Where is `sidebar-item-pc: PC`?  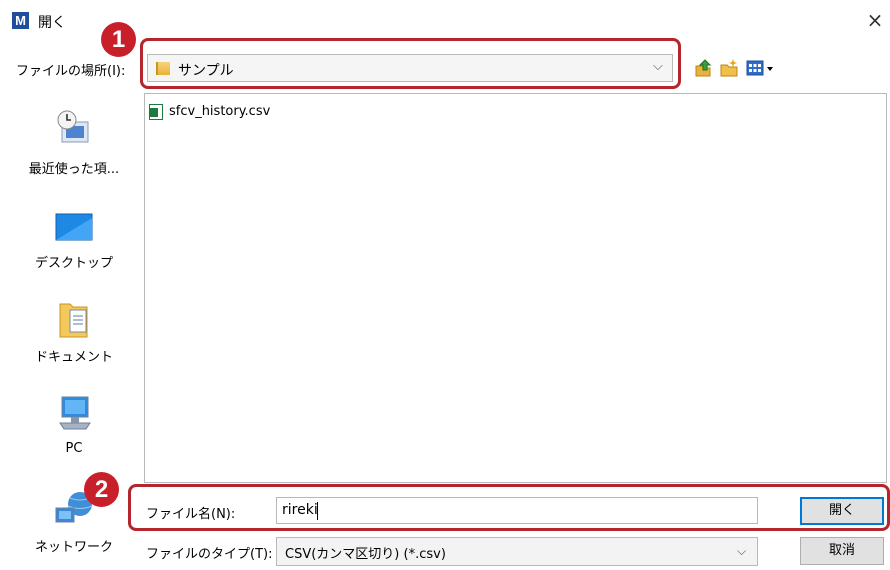
sidebar-item-pc: PC is located at coordinates (74, 428).